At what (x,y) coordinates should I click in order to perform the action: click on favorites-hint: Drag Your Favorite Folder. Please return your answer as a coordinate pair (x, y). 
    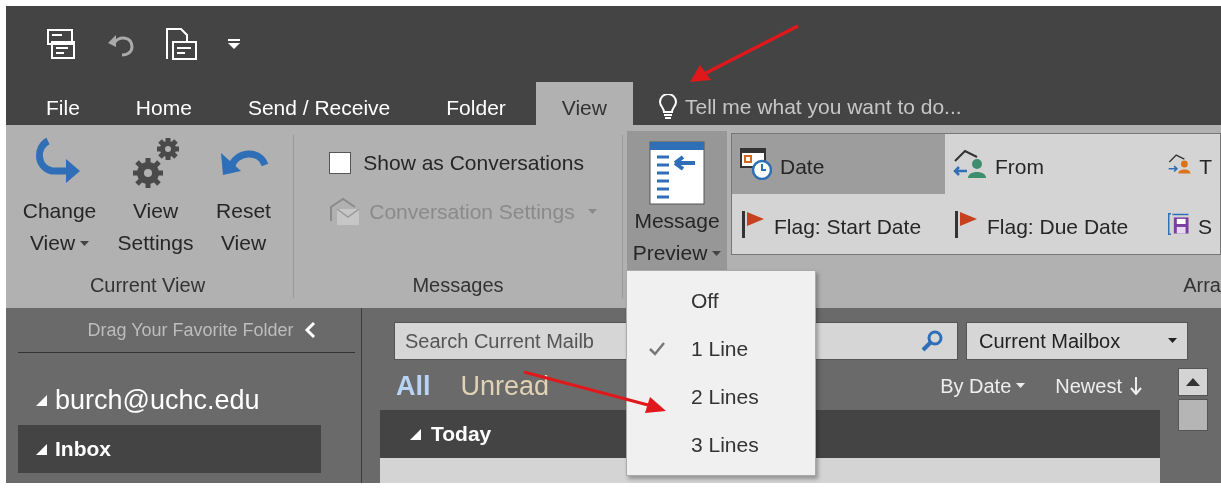
    Looking at the image, I should click on (190, 330).